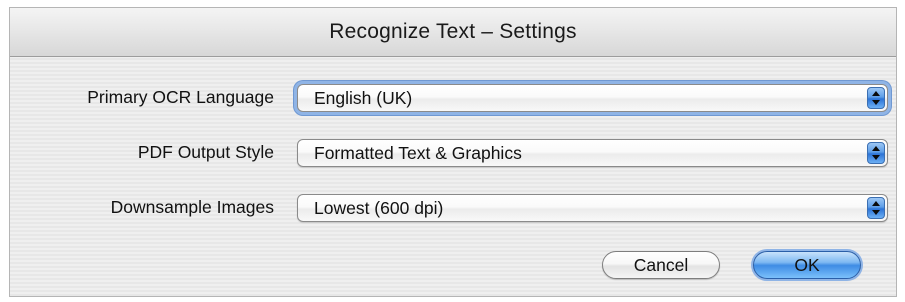 The height and width of the screenshot is (302, 905). What do you see at coordinates (807, 265) in the screenshot?
I see `ok-button: OK` at bounding box center [807, 265].